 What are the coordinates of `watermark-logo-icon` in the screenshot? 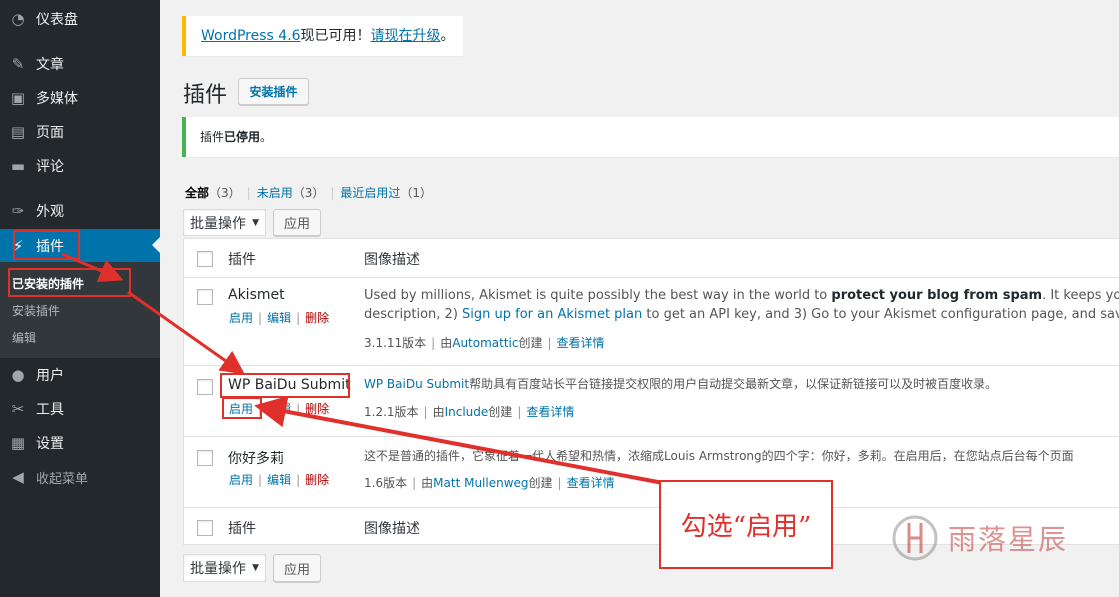 It's located at (915, 538).